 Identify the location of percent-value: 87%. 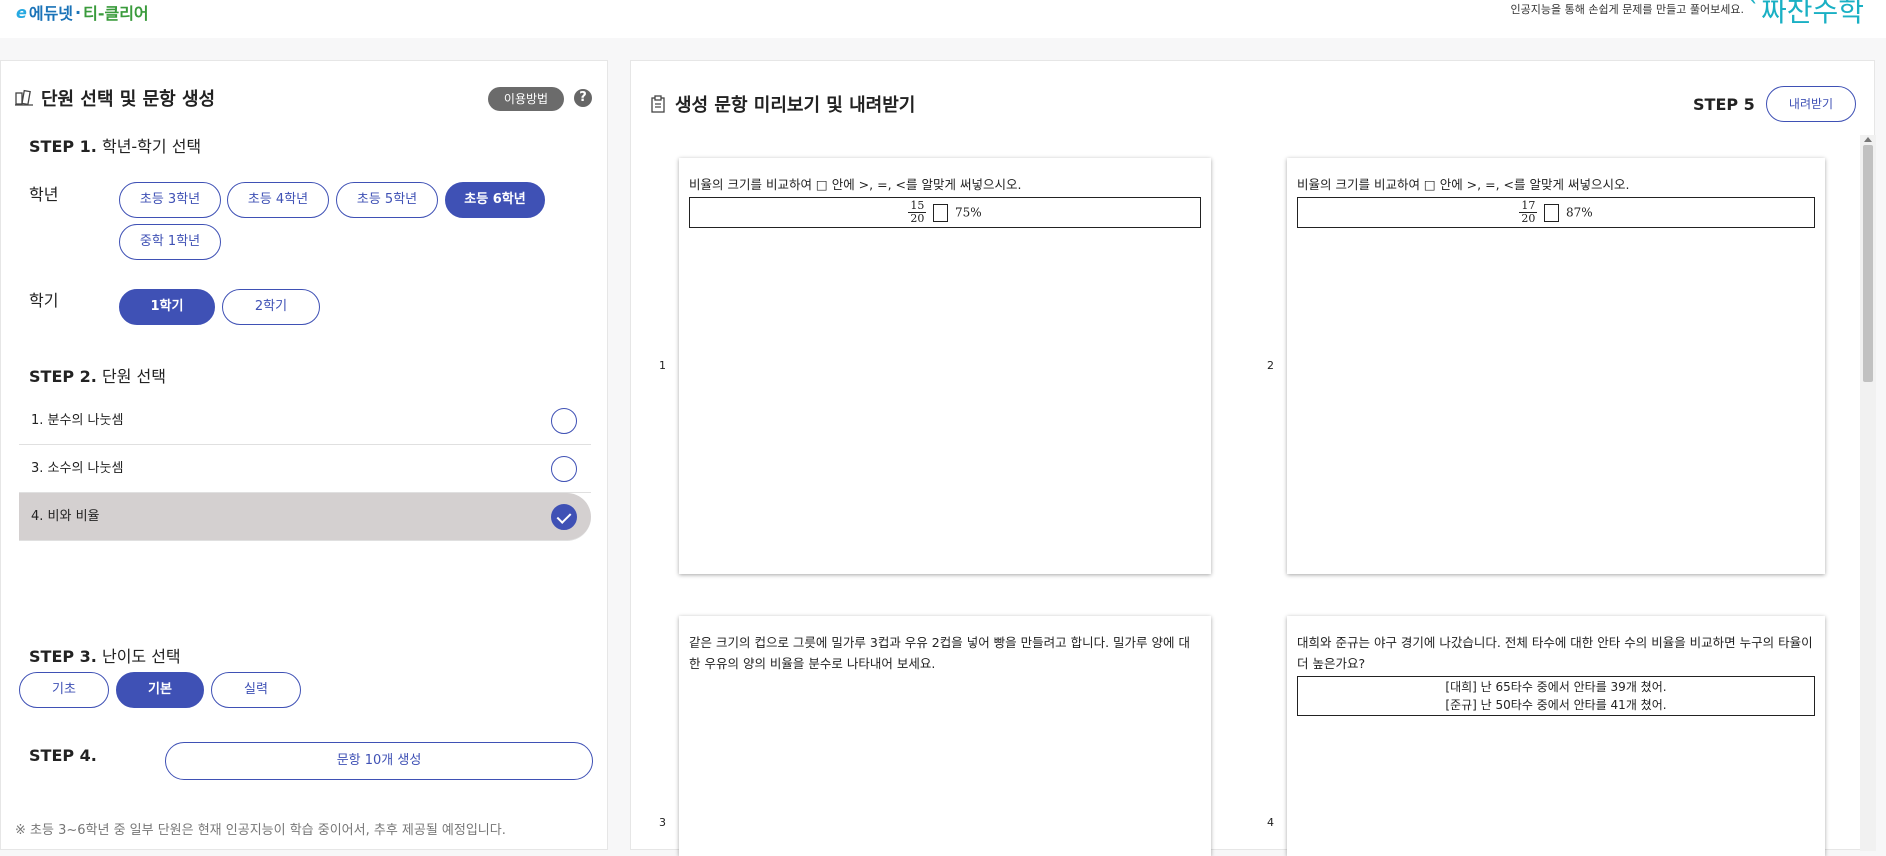
(1579, 212).